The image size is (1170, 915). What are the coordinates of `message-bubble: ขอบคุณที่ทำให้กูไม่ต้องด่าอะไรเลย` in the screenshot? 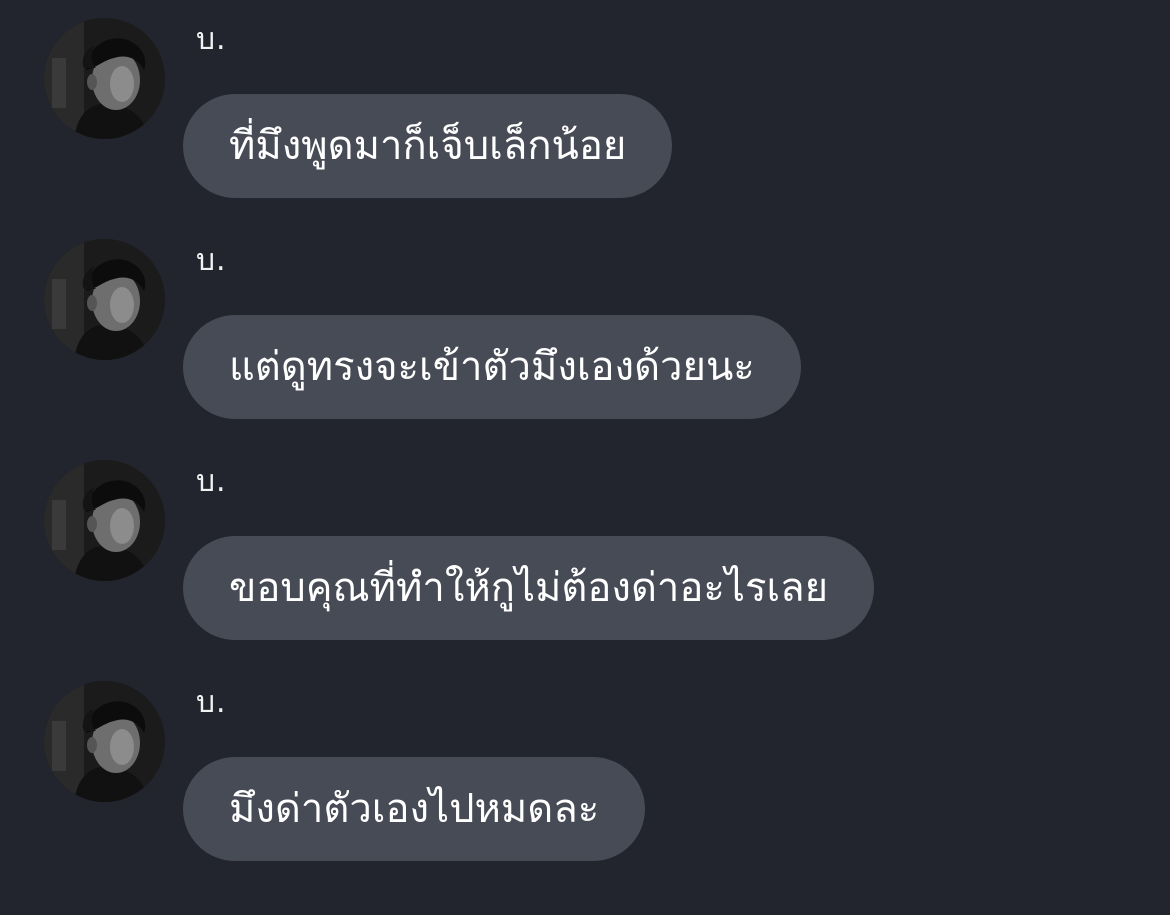 It's located at (529, 588).